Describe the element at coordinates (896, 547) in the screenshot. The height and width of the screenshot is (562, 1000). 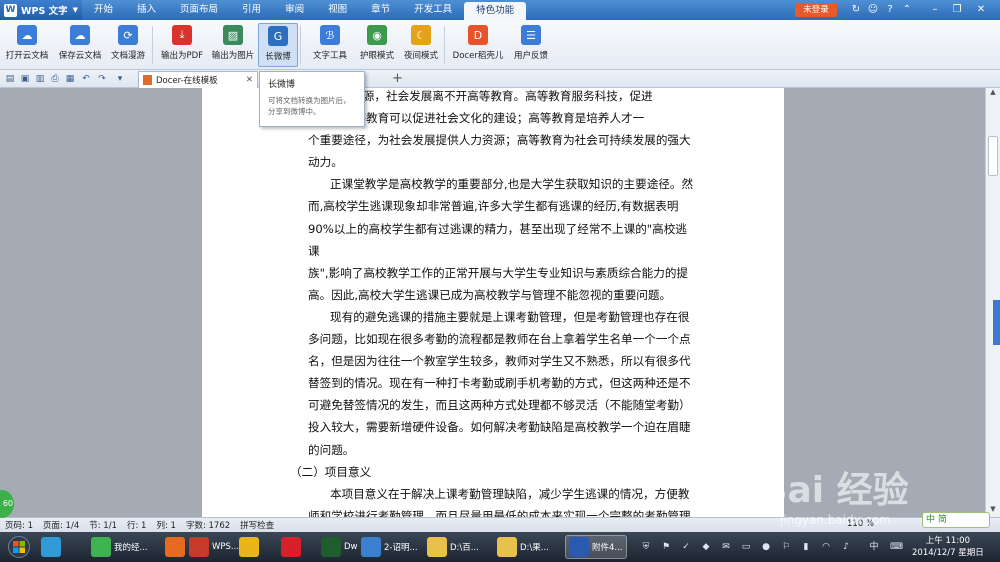
I see `tray-keyboard-icon: ⌨` at that location.